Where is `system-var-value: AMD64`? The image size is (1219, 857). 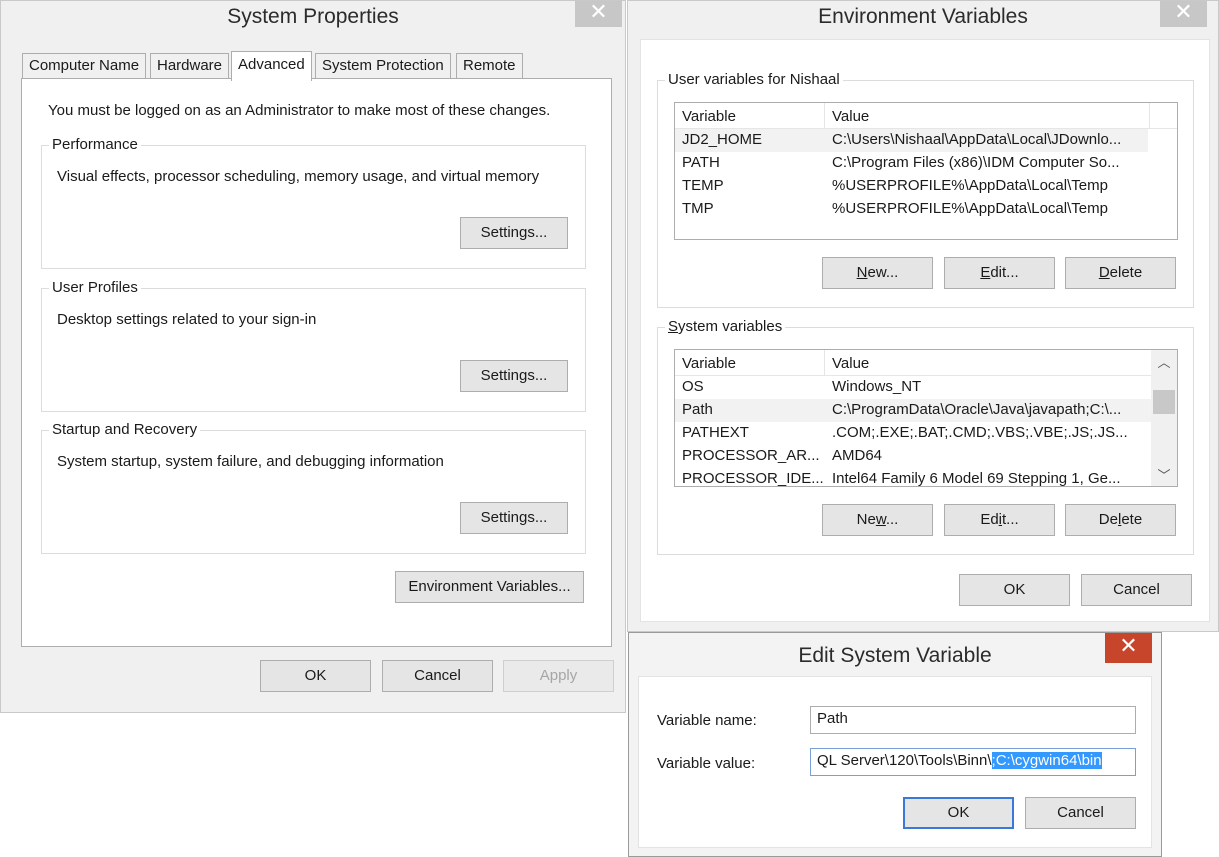
system-var-value: AMD64 is located at coordinates (857, 455).